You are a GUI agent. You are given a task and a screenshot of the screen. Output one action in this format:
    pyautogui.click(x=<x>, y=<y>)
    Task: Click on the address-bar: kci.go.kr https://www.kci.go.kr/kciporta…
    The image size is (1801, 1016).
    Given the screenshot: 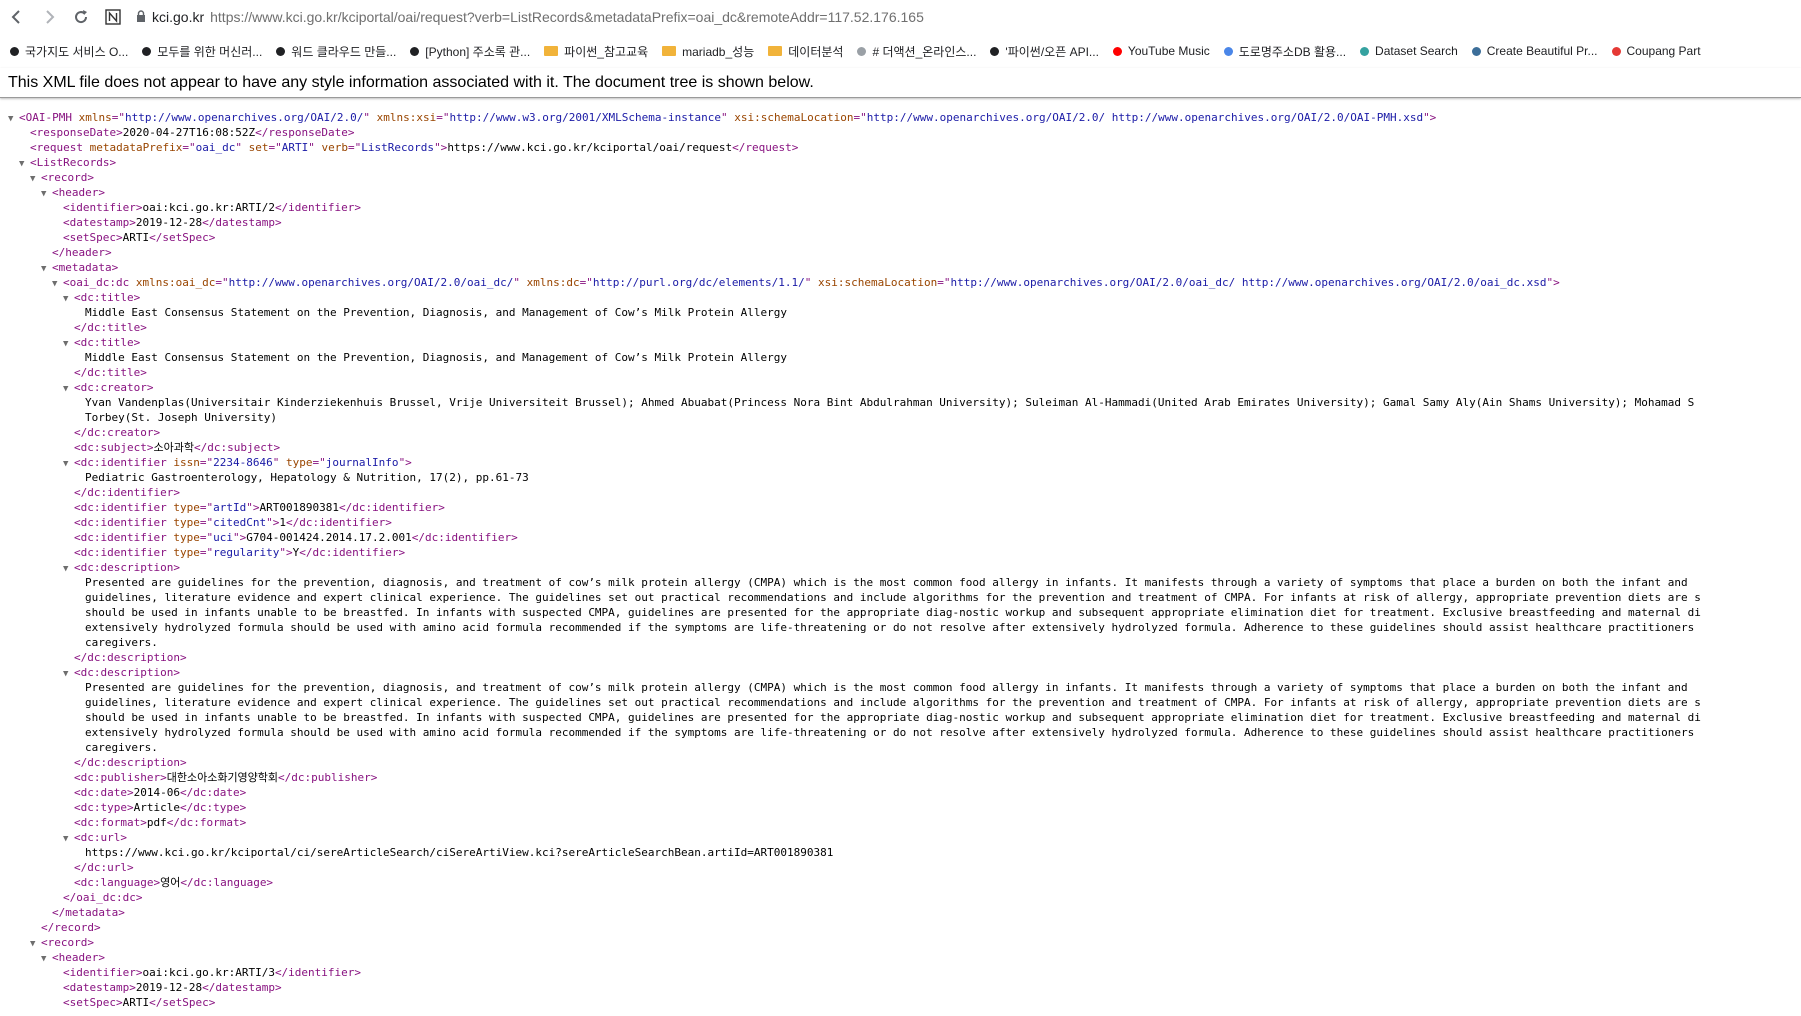 What is the action you would take?
    pyautogui.click(x=530, y=17)
    